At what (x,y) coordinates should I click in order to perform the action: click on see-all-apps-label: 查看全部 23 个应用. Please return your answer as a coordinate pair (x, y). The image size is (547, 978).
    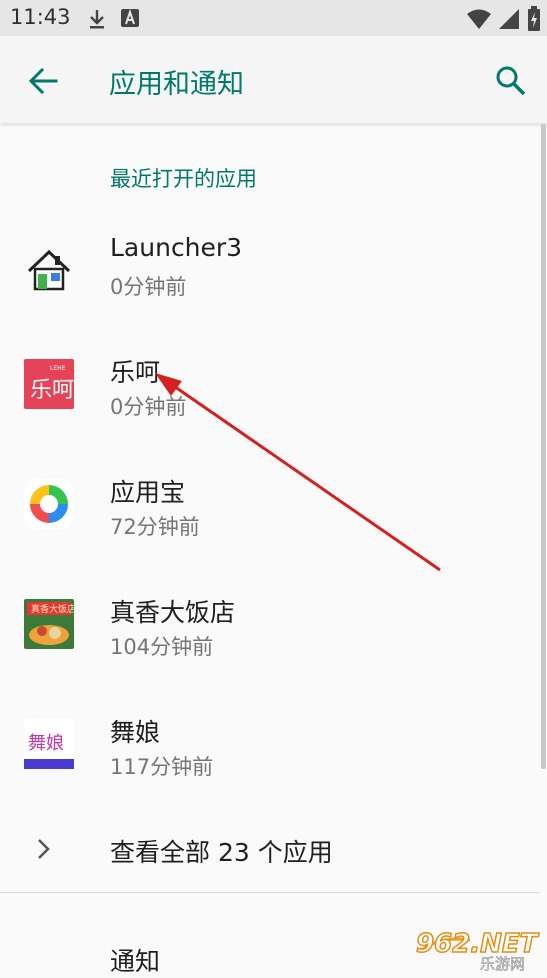
    Looking at the image, I should click on (221, 852).